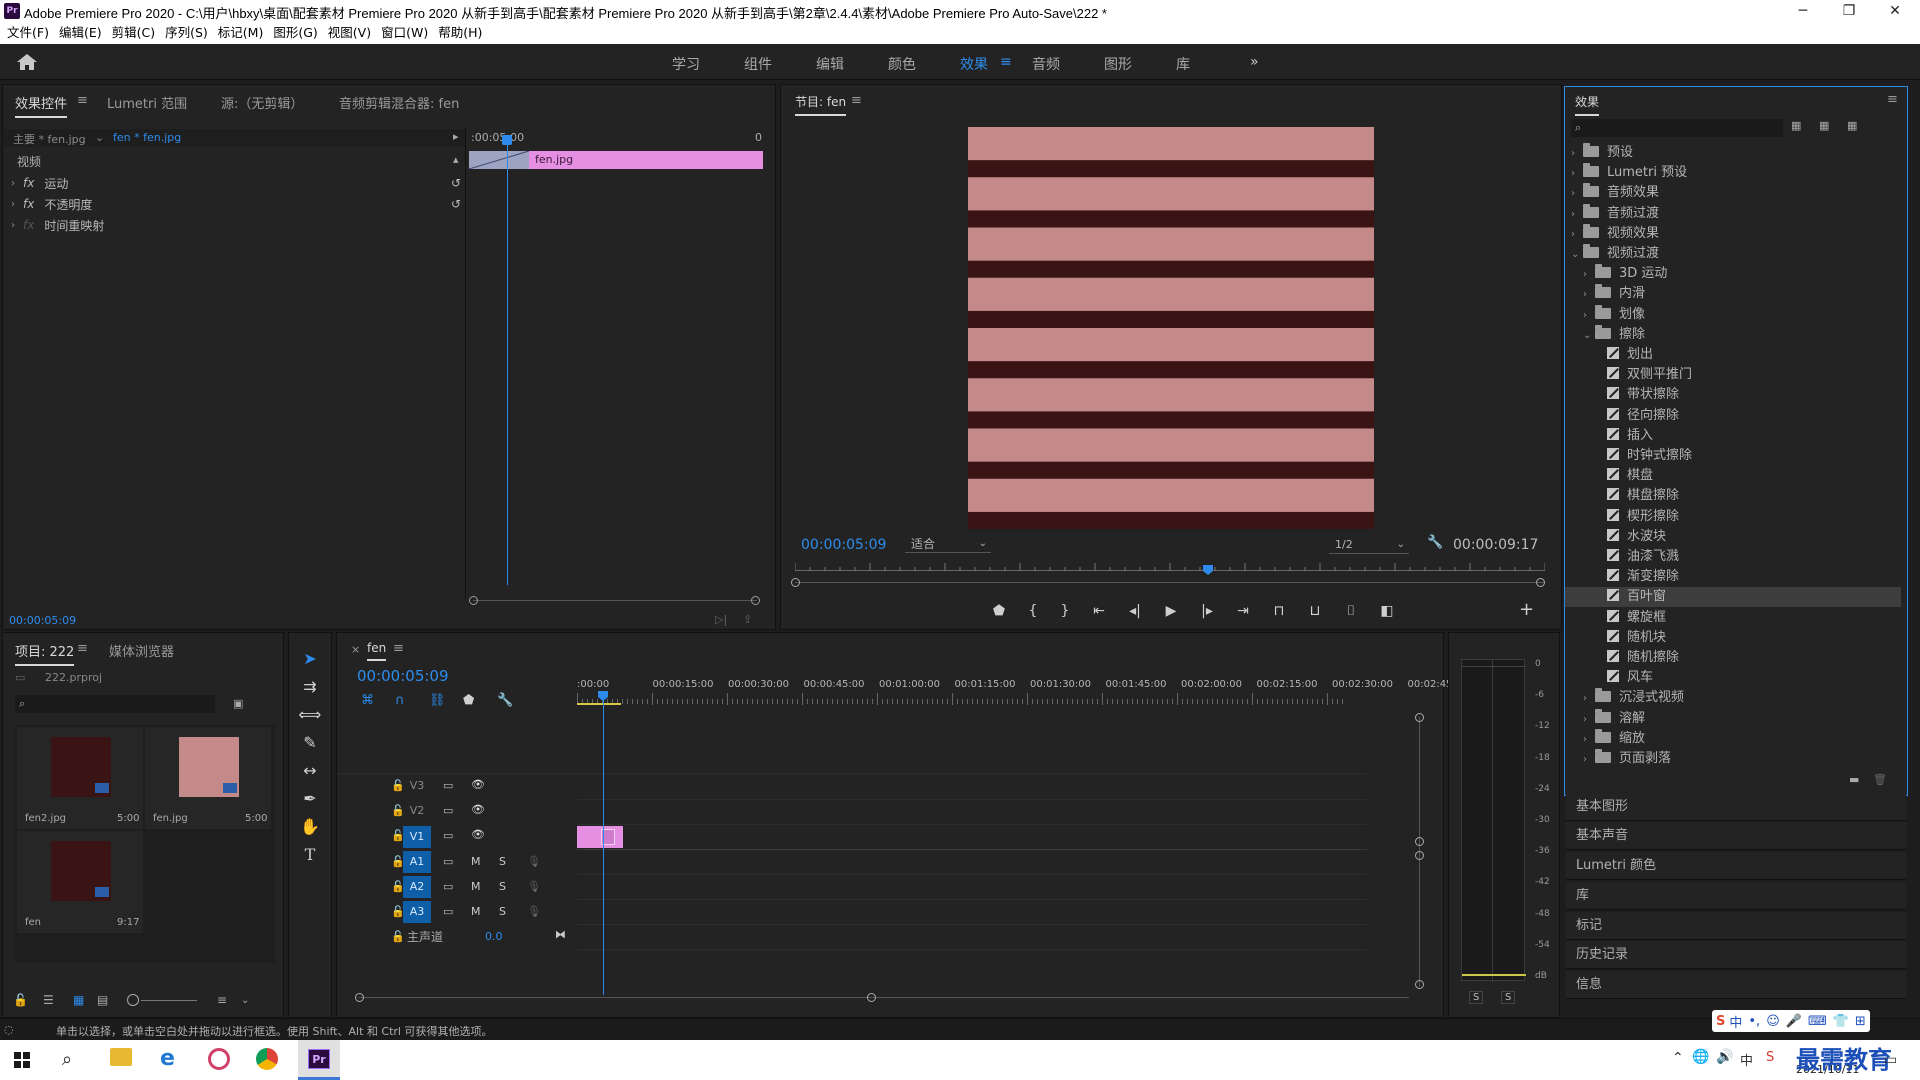 Image resolution: width=1920 pixels, height=1080 pixels. Describe the element at coordinates (58, 1000) in the screenshot. I see `list-view-icon: ☰` at that location.